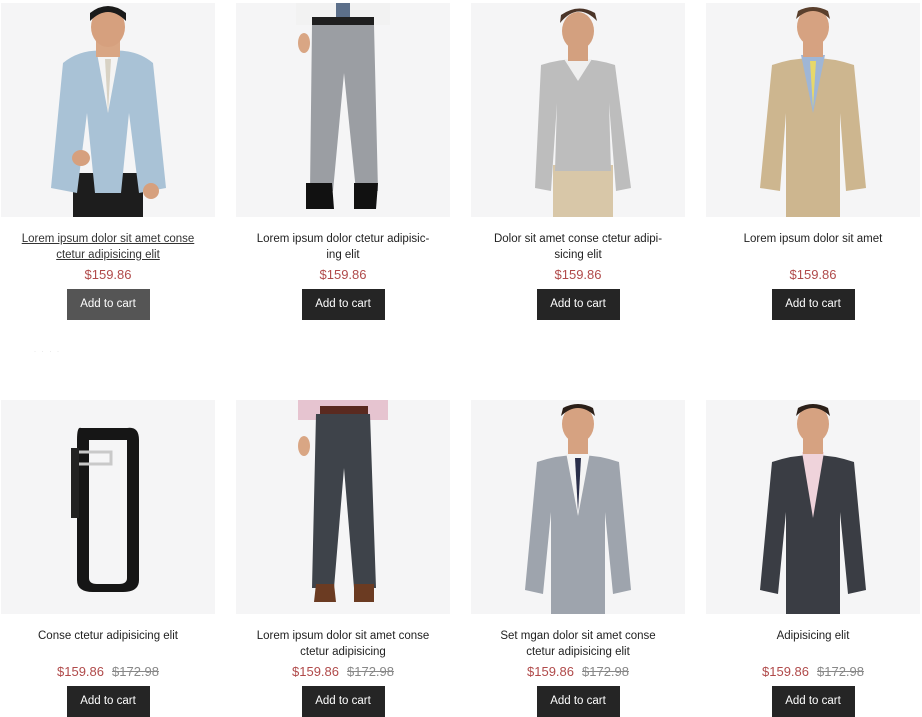  What do you see at coordinates (108, 645) in the screenshot?
I see `product-title: Conse ctetur adipisicing elit` at bounding box center [108, 645].